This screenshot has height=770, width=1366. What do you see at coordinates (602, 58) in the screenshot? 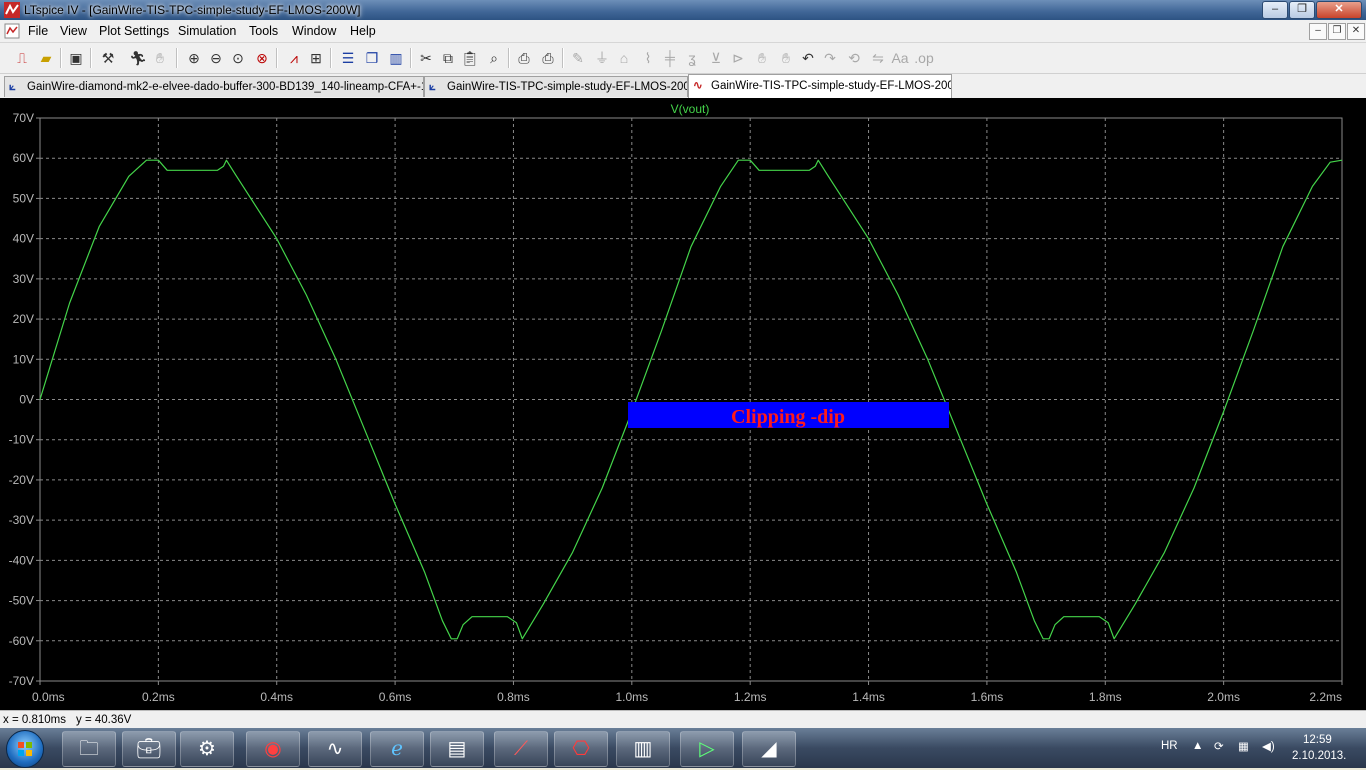
I see `ground-icon: ⏚` at bounding box center [602, 58].